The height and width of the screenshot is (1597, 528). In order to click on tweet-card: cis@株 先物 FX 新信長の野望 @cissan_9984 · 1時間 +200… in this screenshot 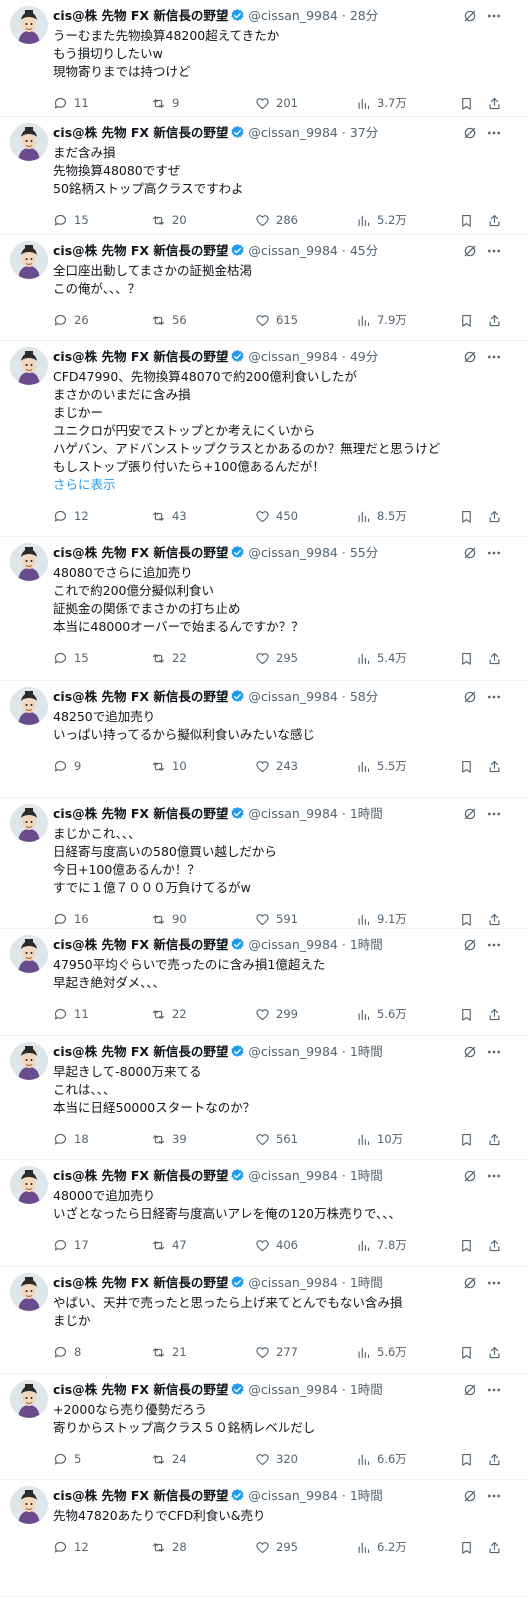, I will do `click(264, 1427)`.